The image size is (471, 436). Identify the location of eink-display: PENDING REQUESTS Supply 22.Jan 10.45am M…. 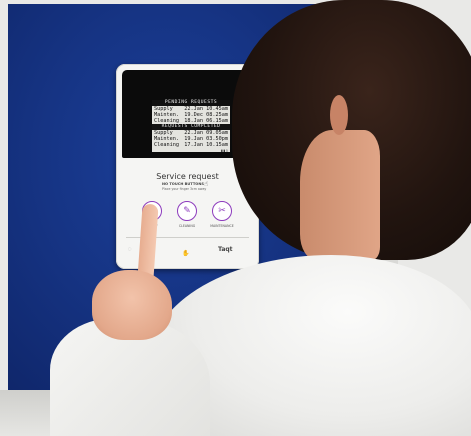
(191, 126).